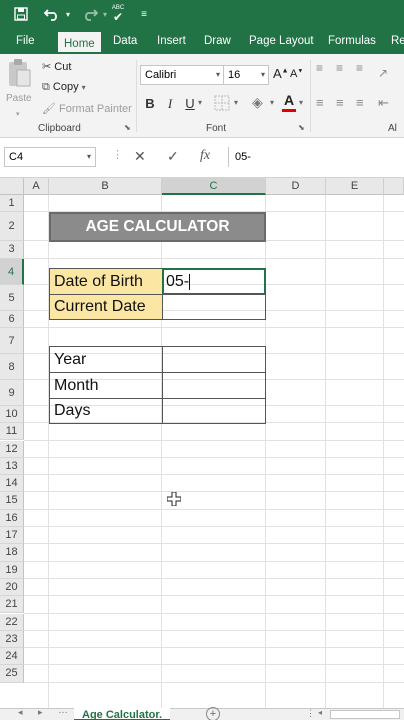  What do you see at coordinates (106, 281) in the screenshot?
I see `date-of-birth-label: Date of Birth` at bounding box center [106, 281].